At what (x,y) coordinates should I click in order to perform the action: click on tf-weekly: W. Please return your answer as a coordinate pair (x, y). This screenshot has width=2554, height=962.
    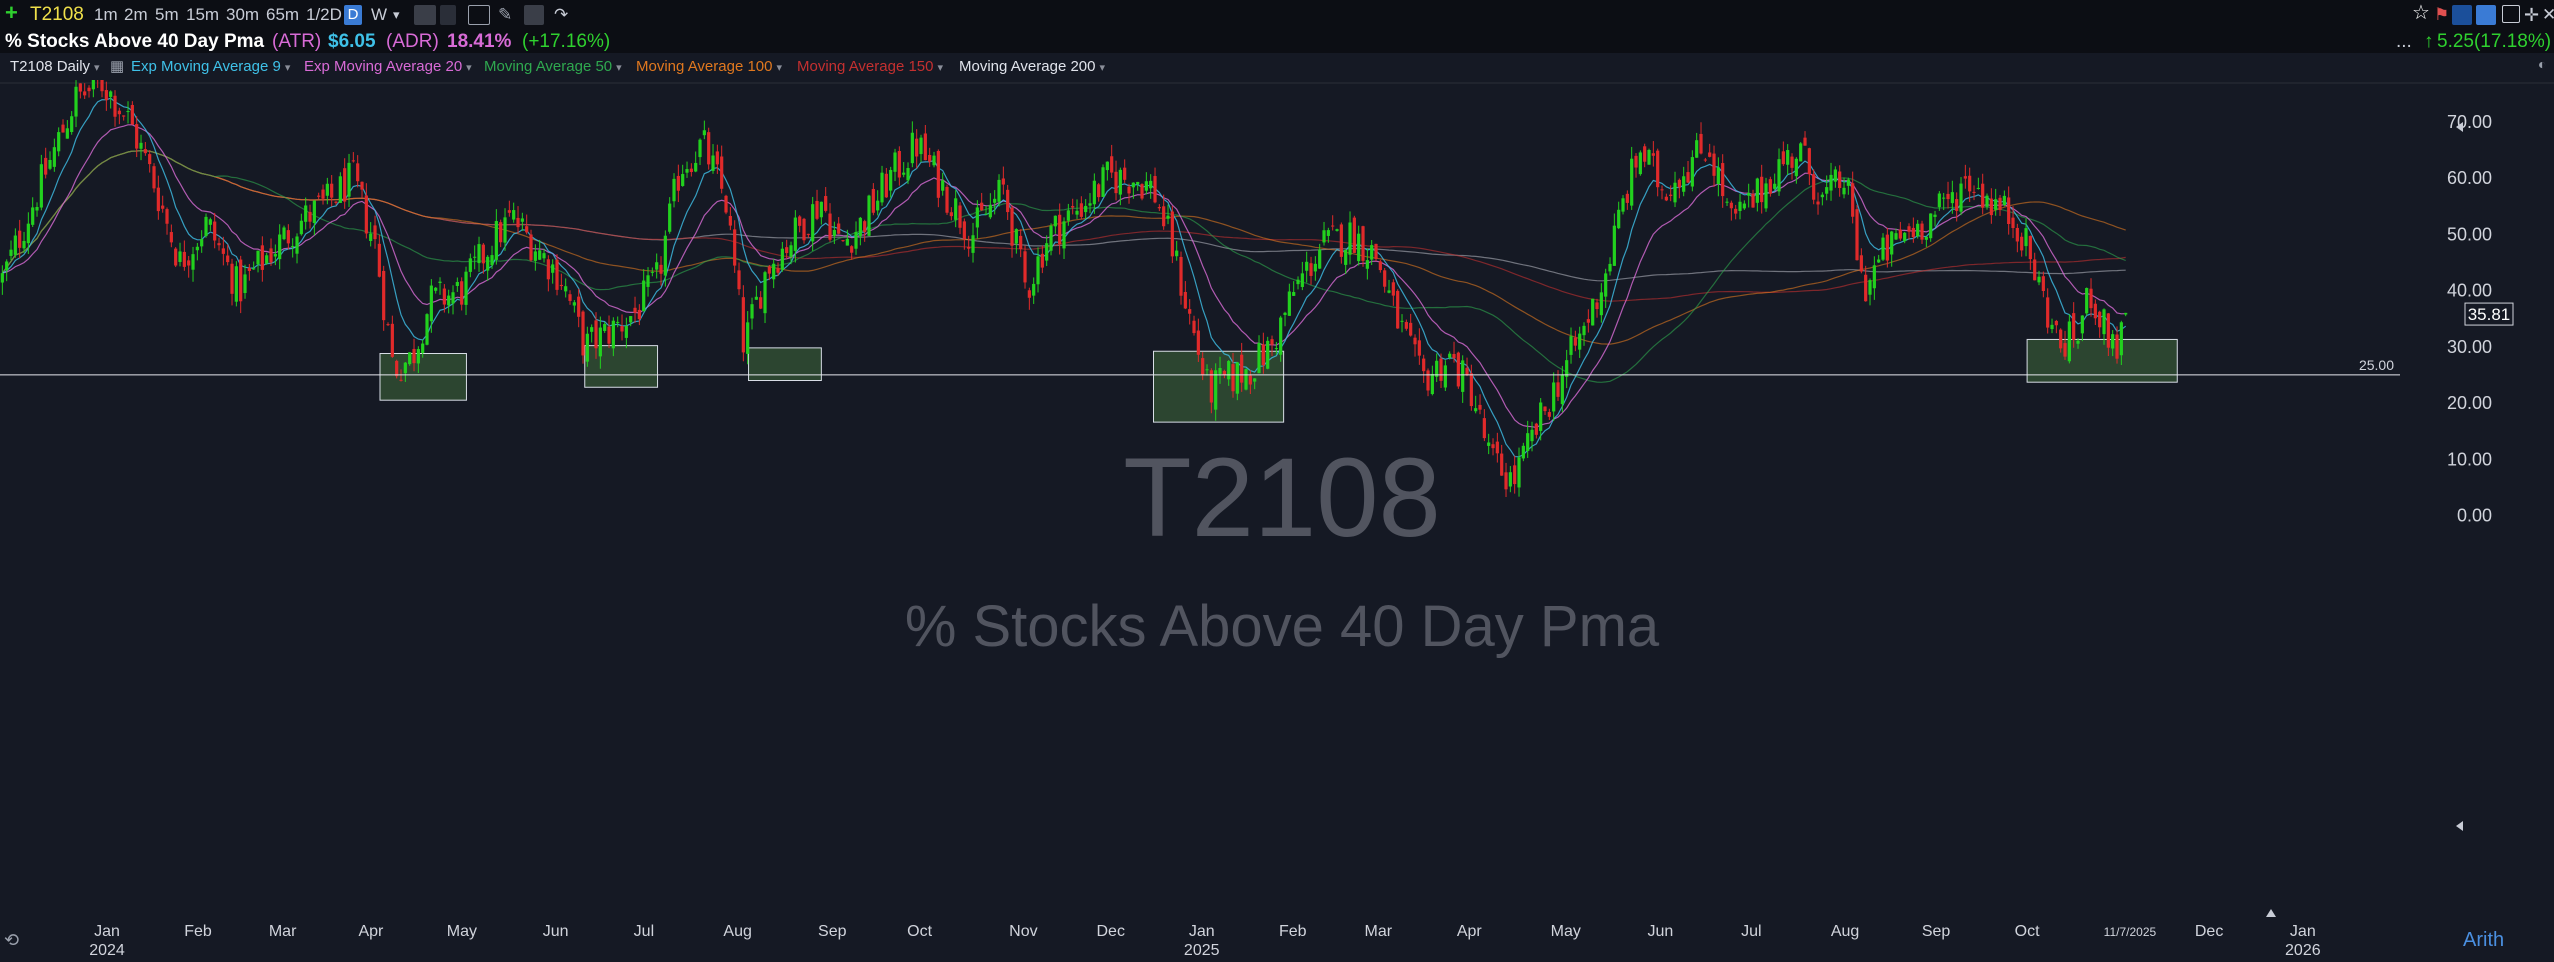
    Looking at the image, I should click on (379, 15).